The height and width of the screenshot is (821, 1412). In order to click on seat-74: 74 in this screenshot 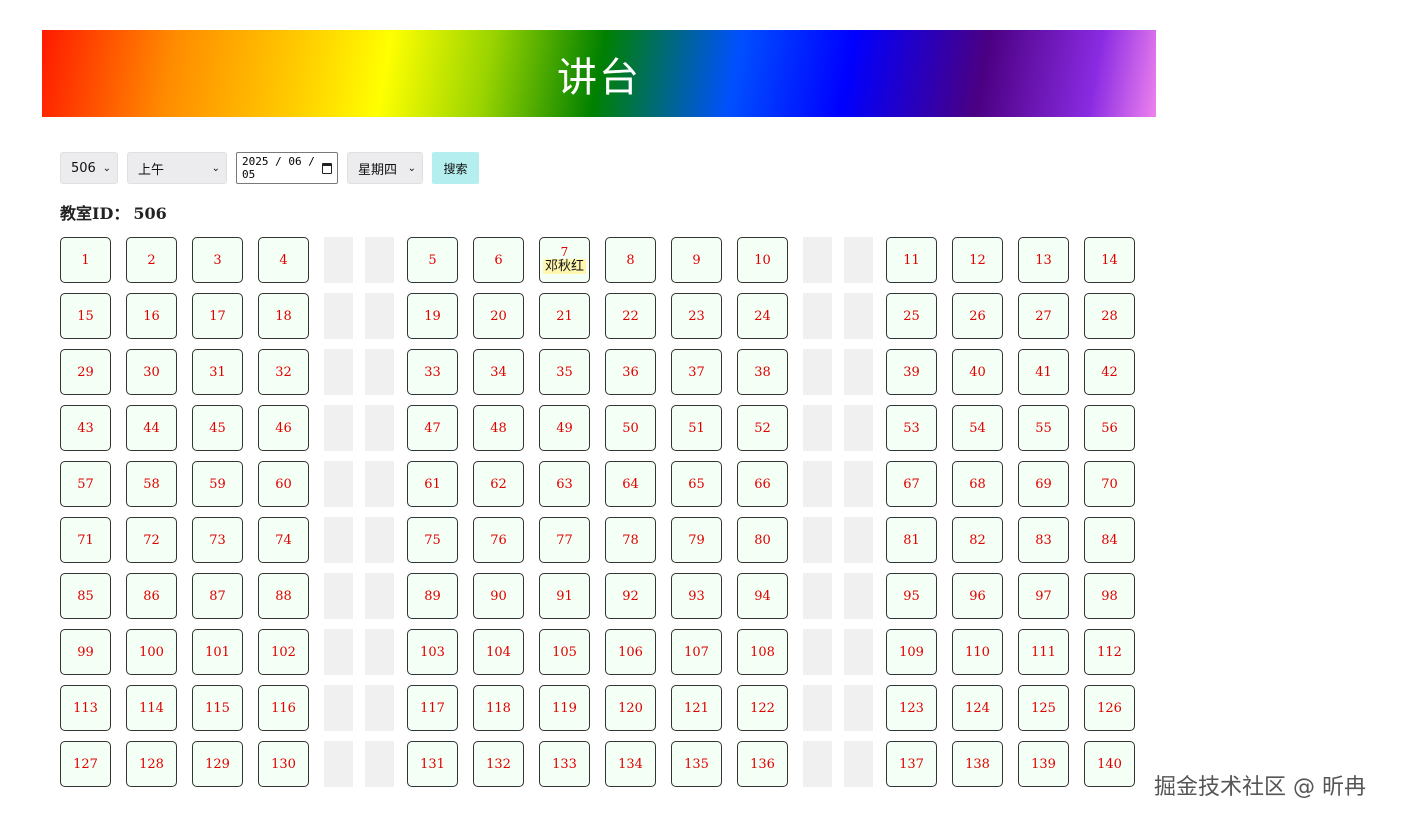, I will do `click(283, 540)`.